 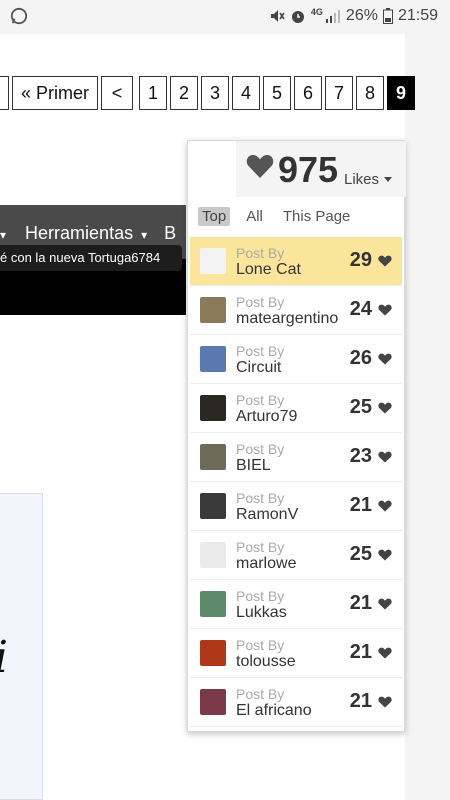 I want to click on list-item: Post By tolousse 21, so click(x=296, y=653).